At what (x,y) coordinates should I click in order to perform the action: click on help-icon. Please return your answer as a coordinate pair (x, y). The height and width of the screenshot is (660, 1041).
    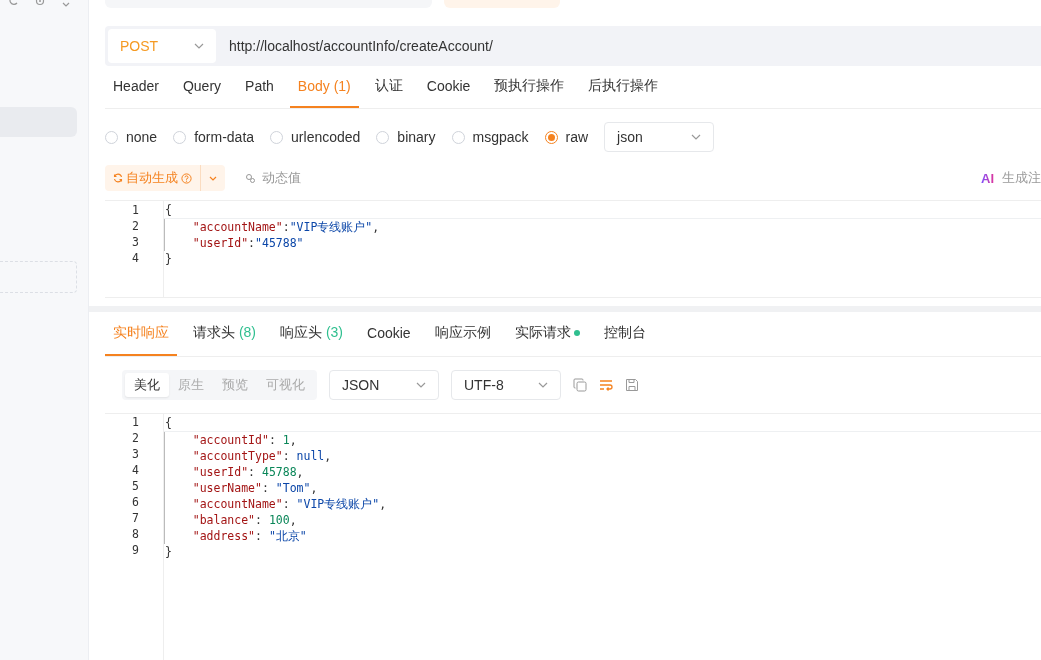
    Looking at the image, I should click on (186, 178).